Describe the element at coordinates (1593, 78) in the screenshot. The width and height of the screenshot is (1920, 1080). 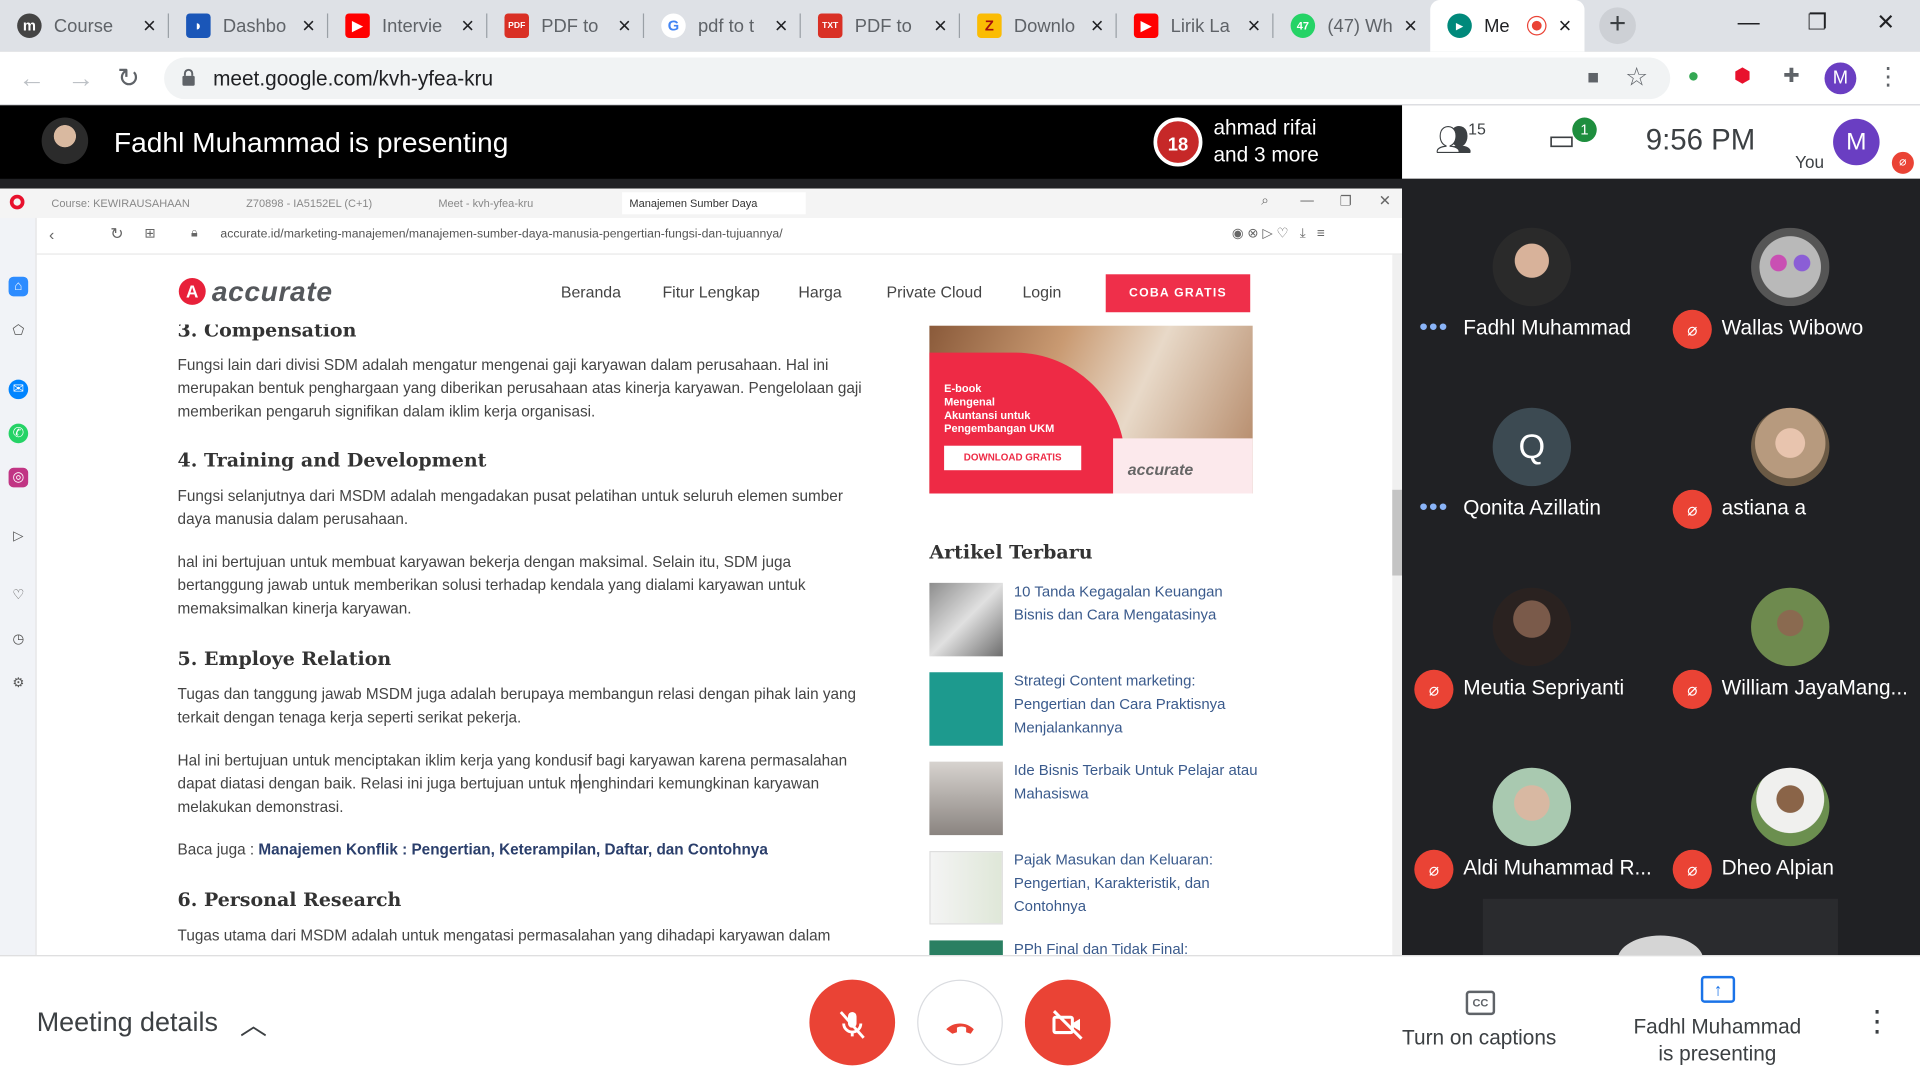
I see `camera-blocked-icon: ■` at that location.